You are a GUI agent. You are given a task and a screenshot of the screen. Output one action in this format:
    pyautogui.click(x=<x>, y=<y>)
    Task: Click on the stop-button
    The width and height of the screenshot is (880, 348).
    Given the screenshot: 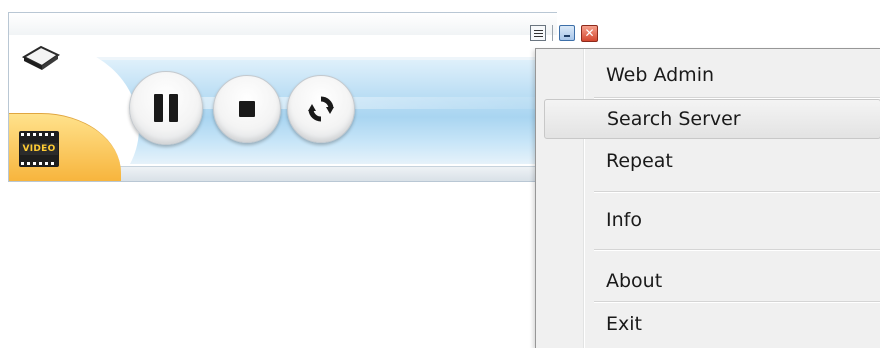 What is the action you would take?
    pyautogui.click(x=247, y=109)
    